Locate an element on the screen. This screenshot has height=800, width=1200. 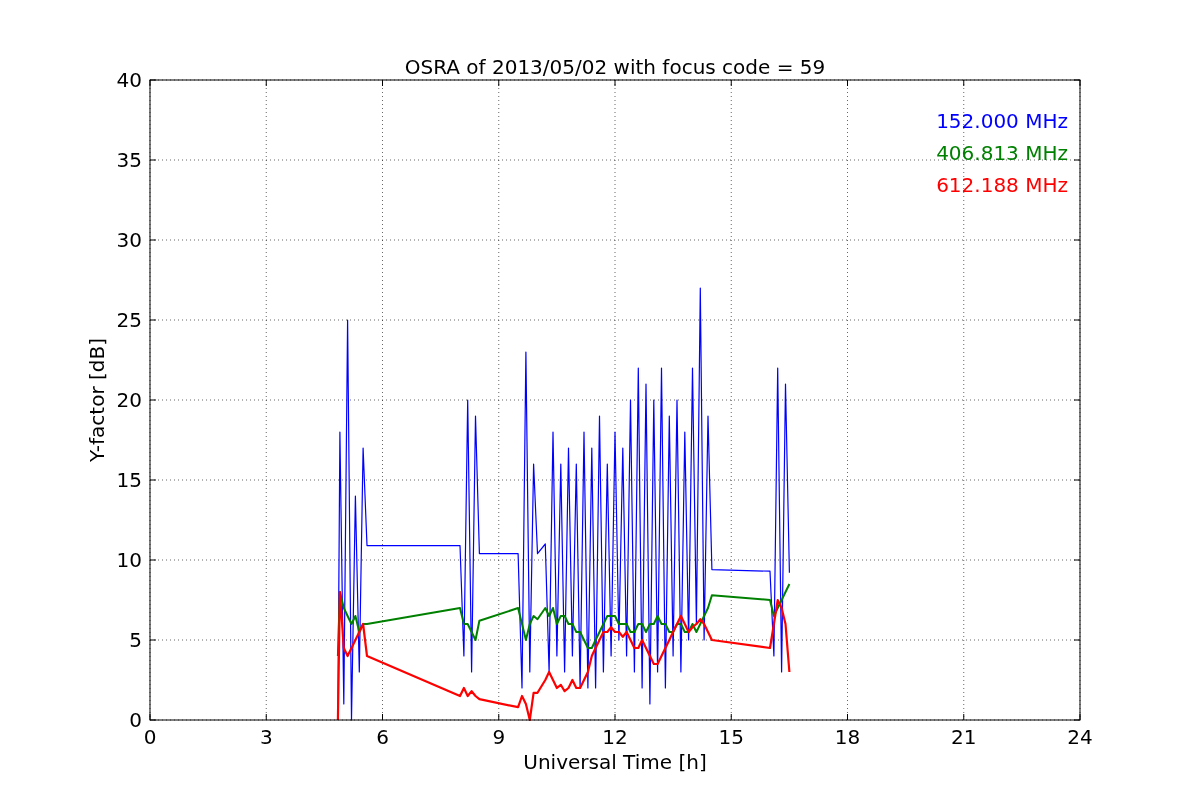
legend-label: 612.188 MHz is located at coordinates (1002, 185).